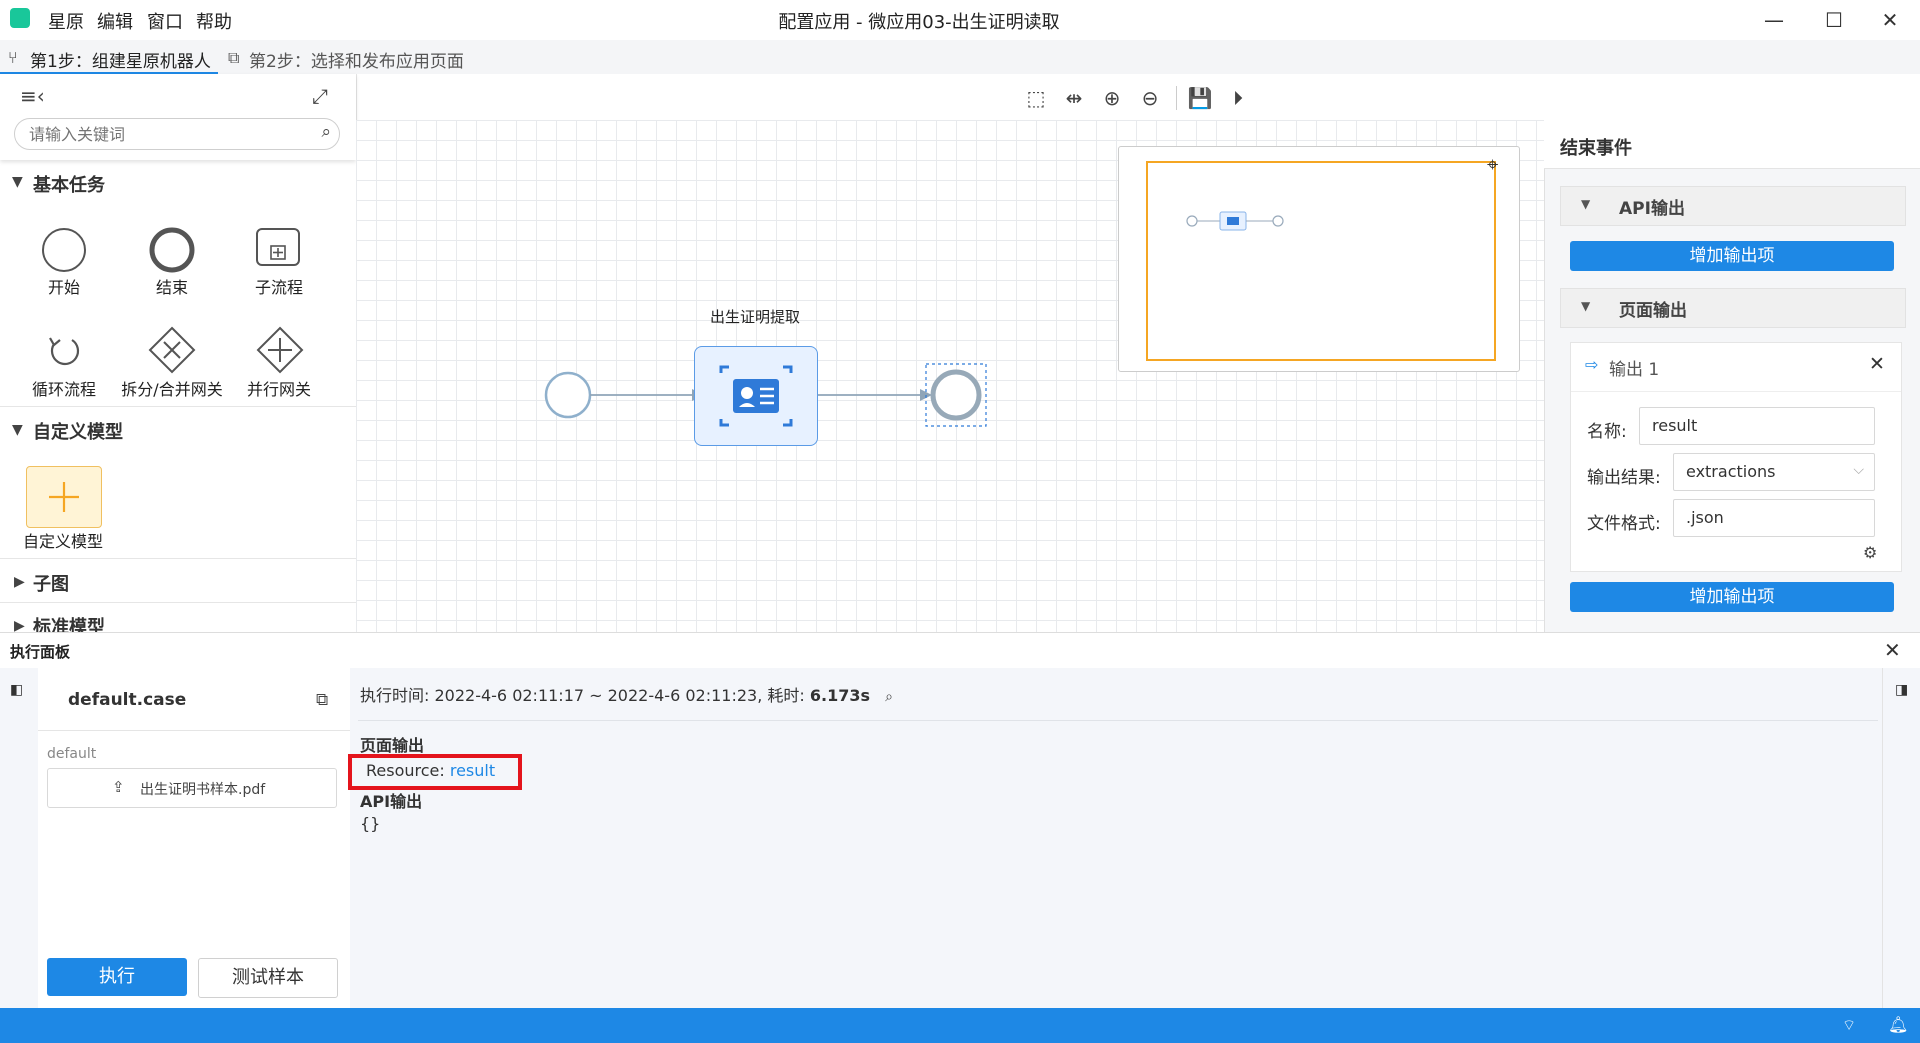 The height and width of the screenshot is (1043, 1920). I want to click on section-basic-tasks: 基本任务, so click(69, 184).